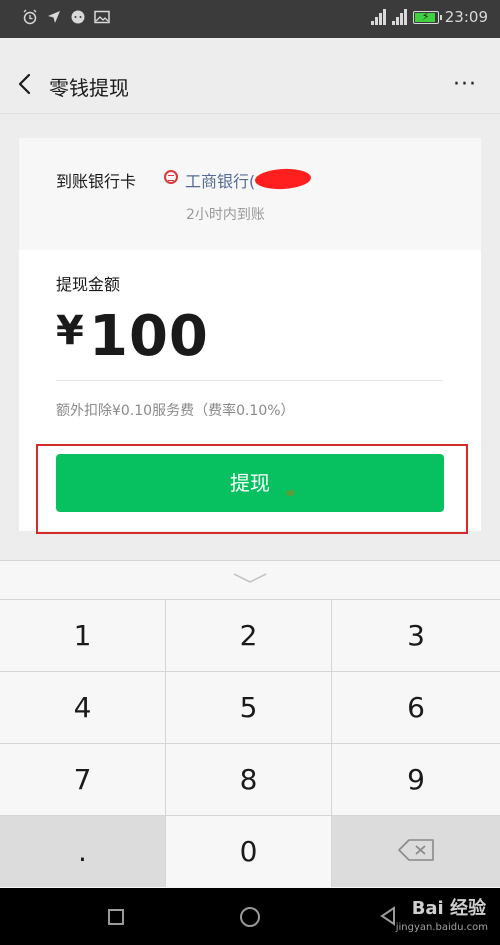  Describe the element at coordinates (171, 177) in the screenshot. I see `bank-logo-icon` at that location.